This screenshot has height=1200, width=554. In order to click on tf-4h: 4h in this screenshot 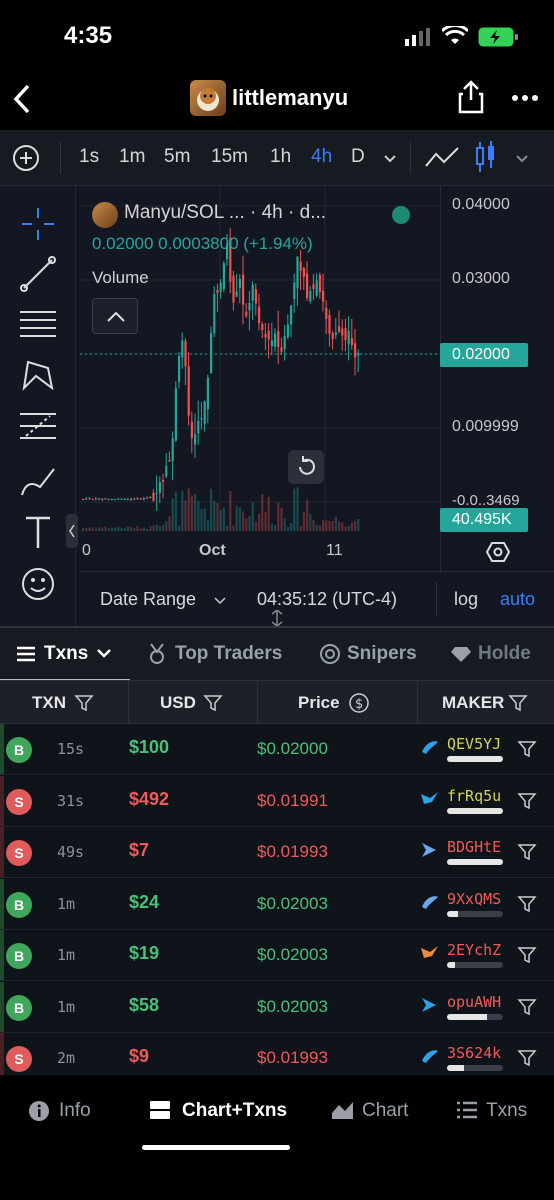, I will do `click(321, 157)`.